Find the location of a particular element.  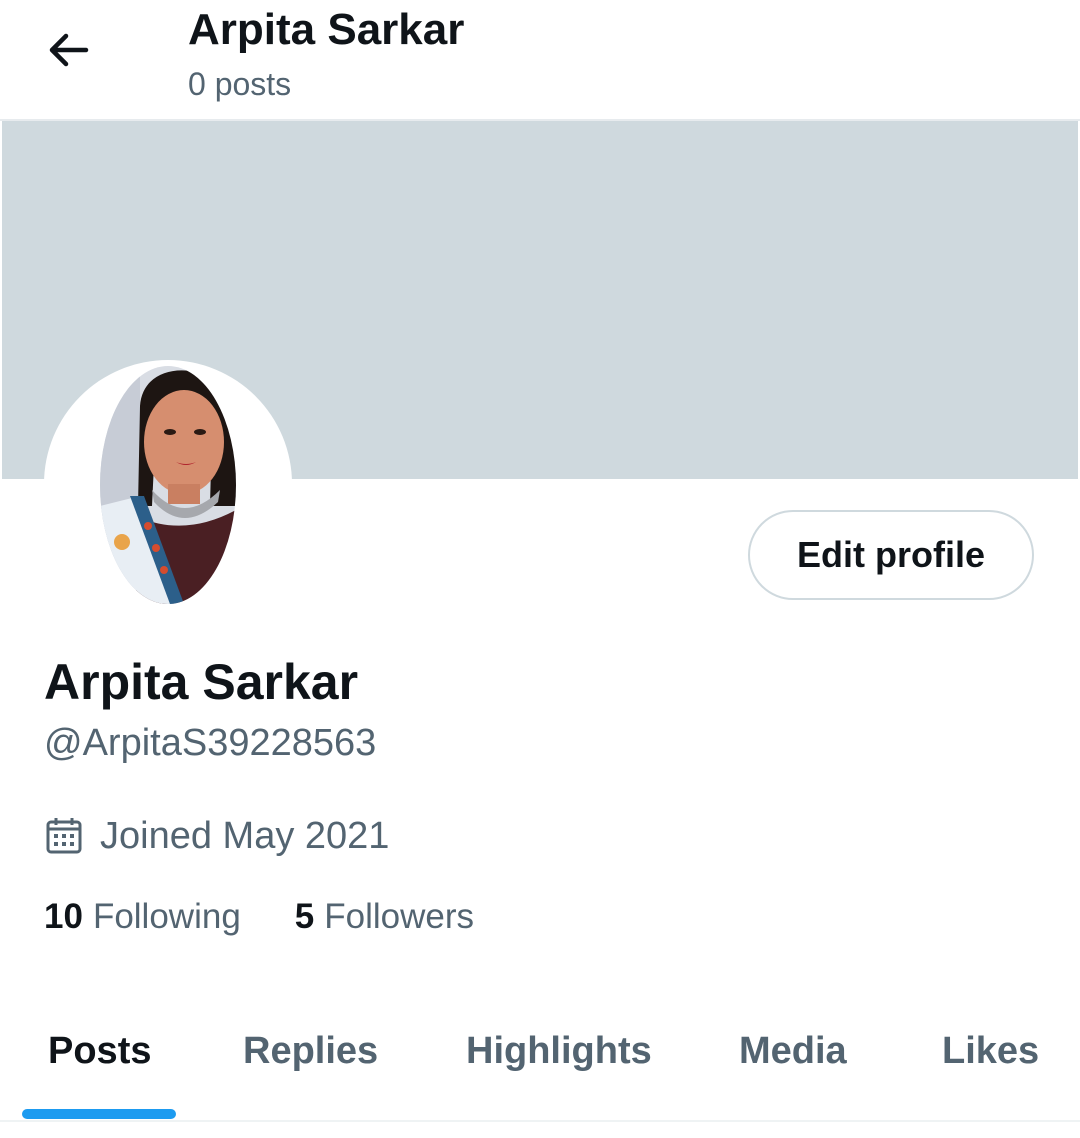

header-title: Arpita Sarkar is located at coordinates (326, 29).